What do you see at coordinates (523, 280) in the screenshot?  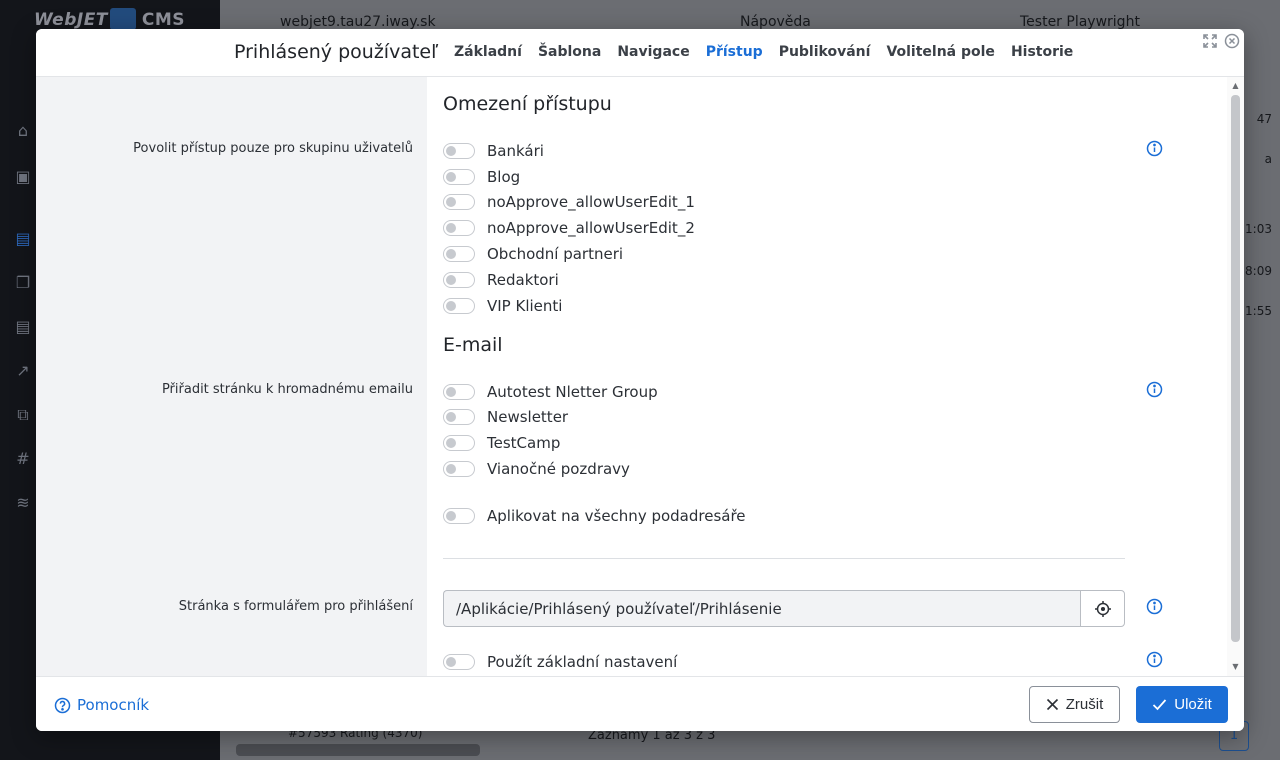 I see `access-group-name: Redaktori` at bounding box center [523, 280].